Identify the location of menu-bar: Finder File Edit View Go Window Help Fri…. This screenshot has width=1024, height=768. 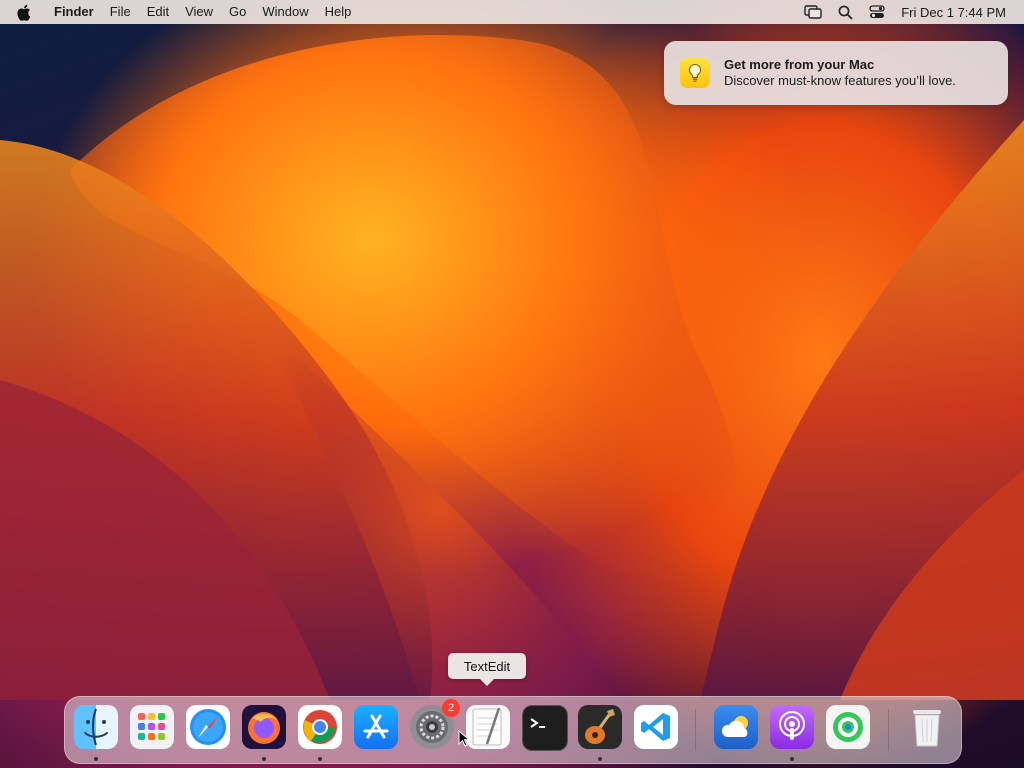
(512, 12).